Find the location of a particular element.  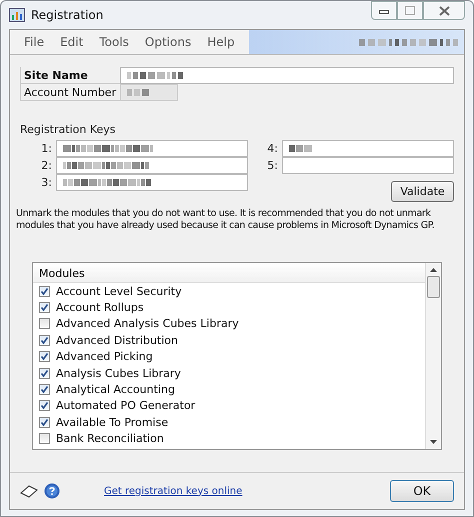

module-name: Available To Promise is located at coordinates (112, 422).